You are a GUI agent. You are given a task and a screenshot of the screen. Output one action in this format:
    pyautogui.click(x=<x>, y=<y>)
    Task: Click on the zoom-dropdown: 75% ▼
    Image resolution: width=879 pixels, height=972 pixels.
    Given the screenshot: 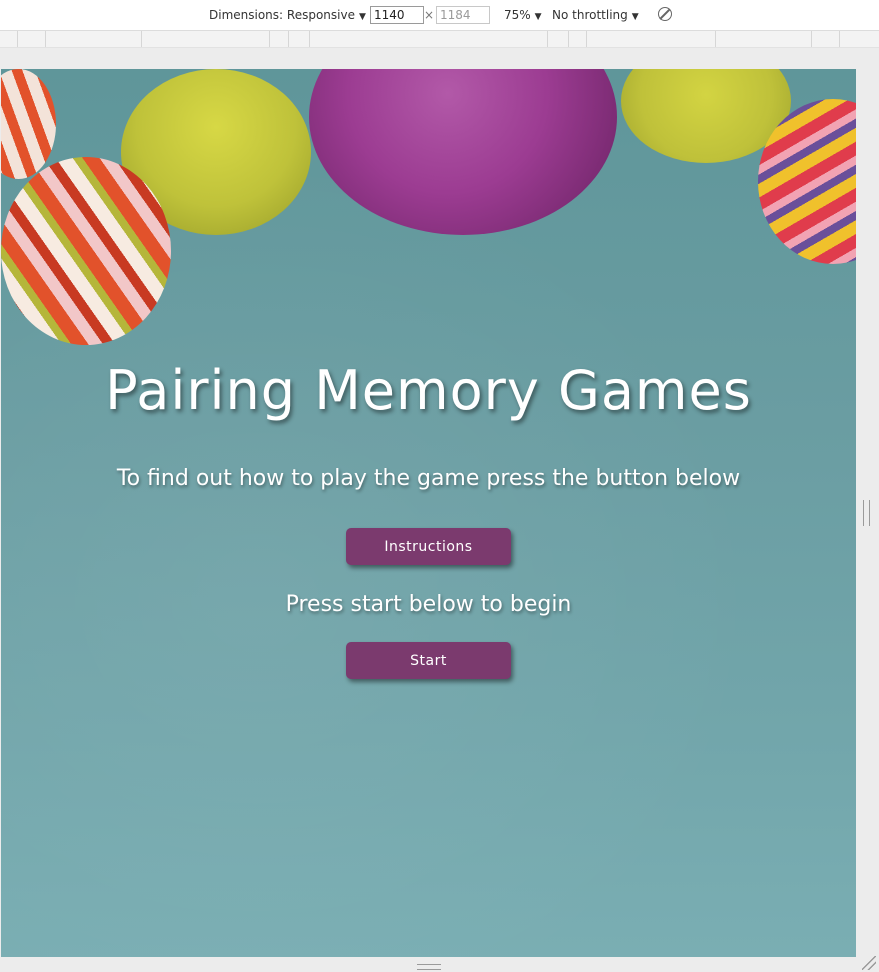 What is the action you would take?
    pyautogui.click(x=523, y=15)
    